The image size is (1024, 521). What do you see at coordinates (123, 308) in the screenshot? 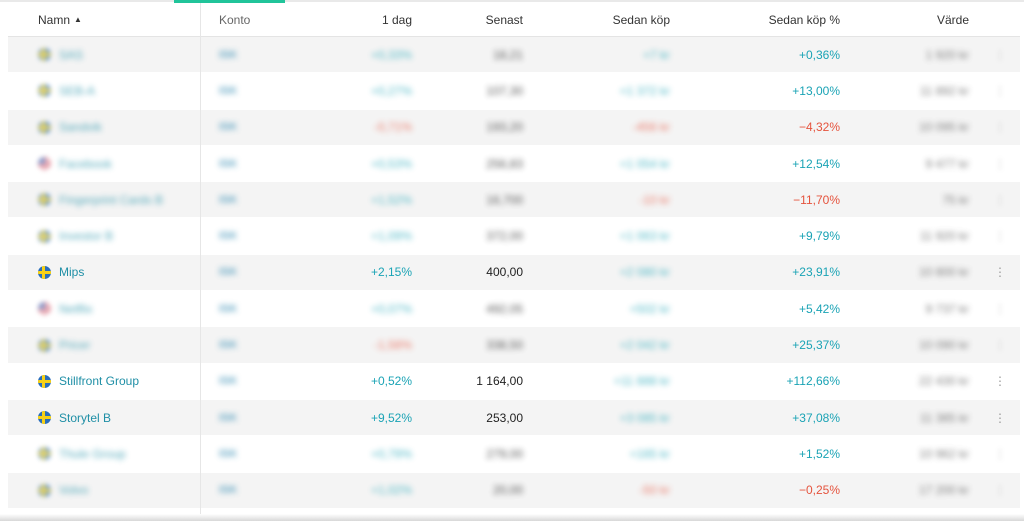
I see `holding-name-cell: Netflix` at bounding box center [123, 308].